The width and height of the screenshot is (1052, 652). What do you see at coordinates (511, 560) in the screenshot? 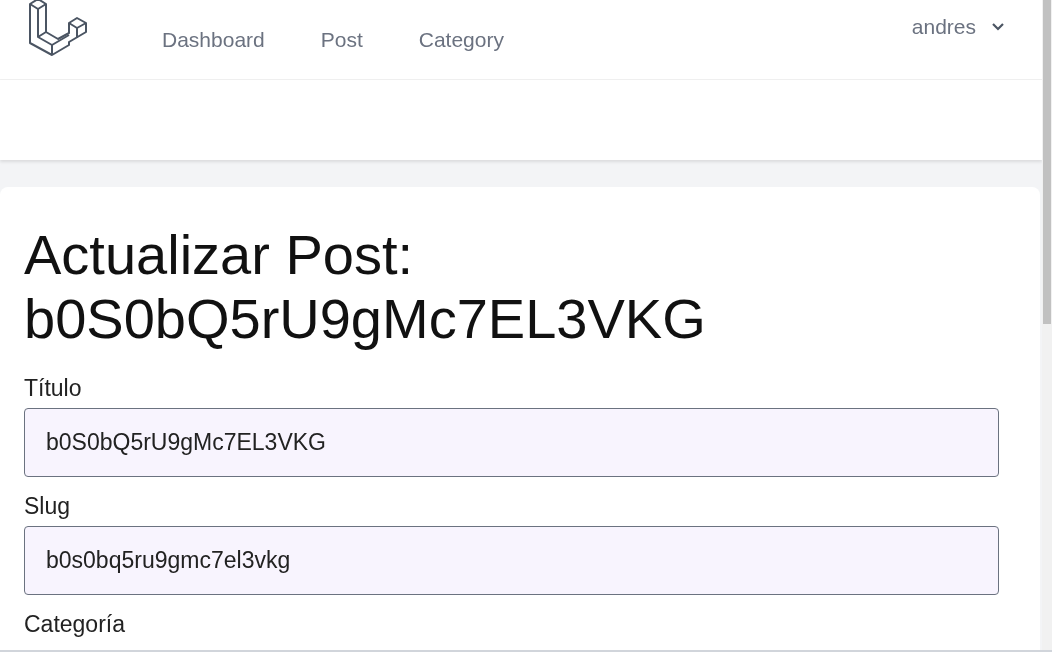
I see `input-field: b0s0bq5ru9gmc7el3vkg` at bounding box center [511, 560].